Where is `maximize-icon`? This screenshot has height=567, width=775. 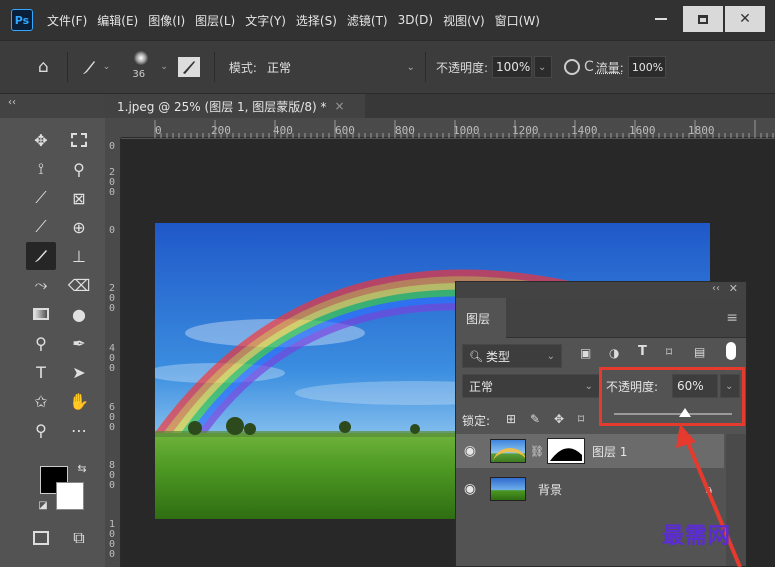
maximize-icon is located at coordinates (703, 19).